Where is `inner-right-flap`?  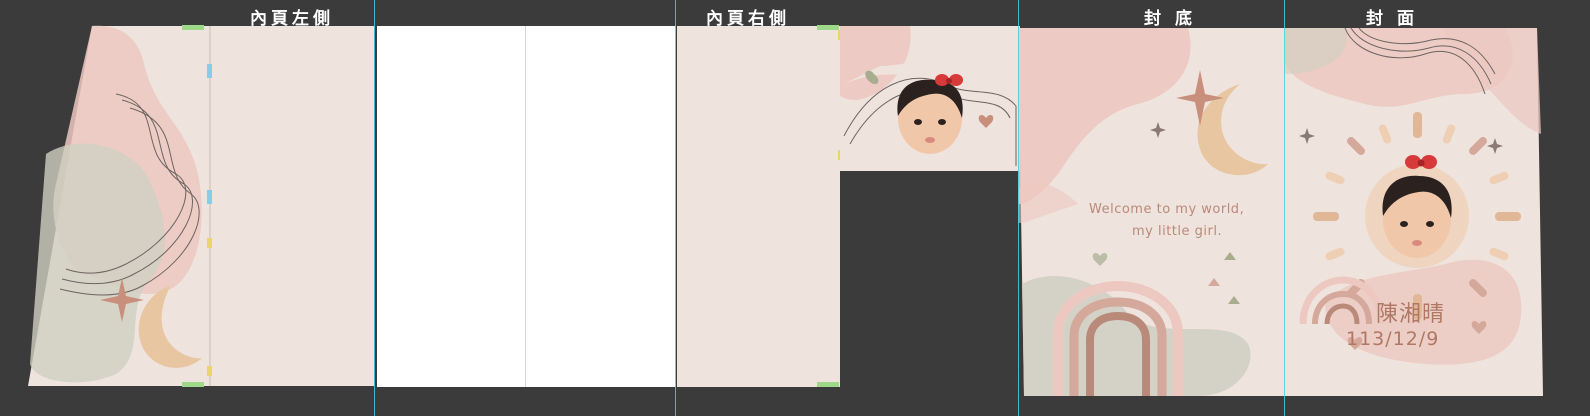
inner-right-flap is located at coordinates (930, 98).